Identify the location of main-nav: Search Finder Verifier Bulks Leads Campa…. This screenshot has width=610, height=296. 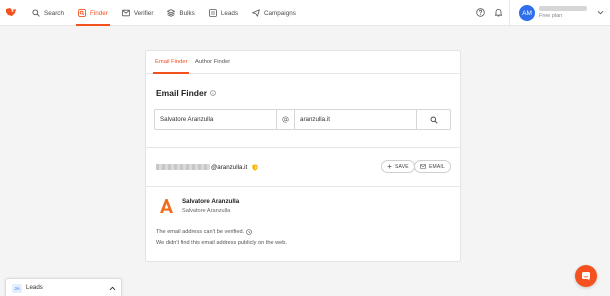
(171, 13).